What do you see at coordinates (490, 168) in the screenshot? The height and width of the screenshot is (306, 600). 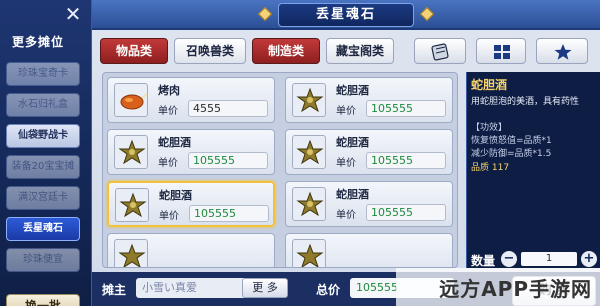 I see `detail-quality: 品质 117` at bounding box center [490, 168].